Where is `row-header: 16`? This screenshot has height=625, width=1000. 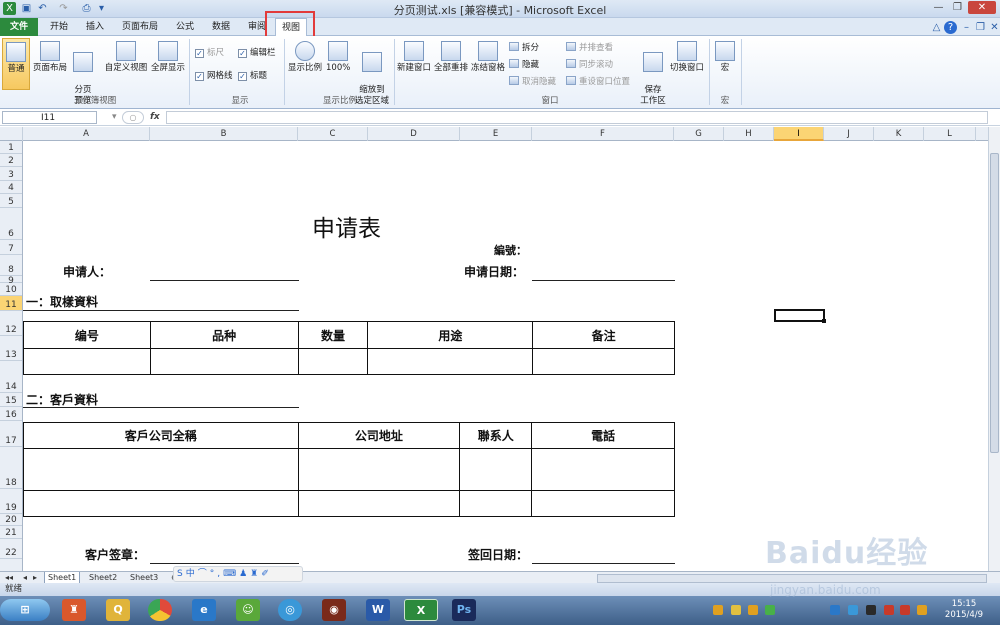 row-header: 16 is located at coordinates (11, 414).